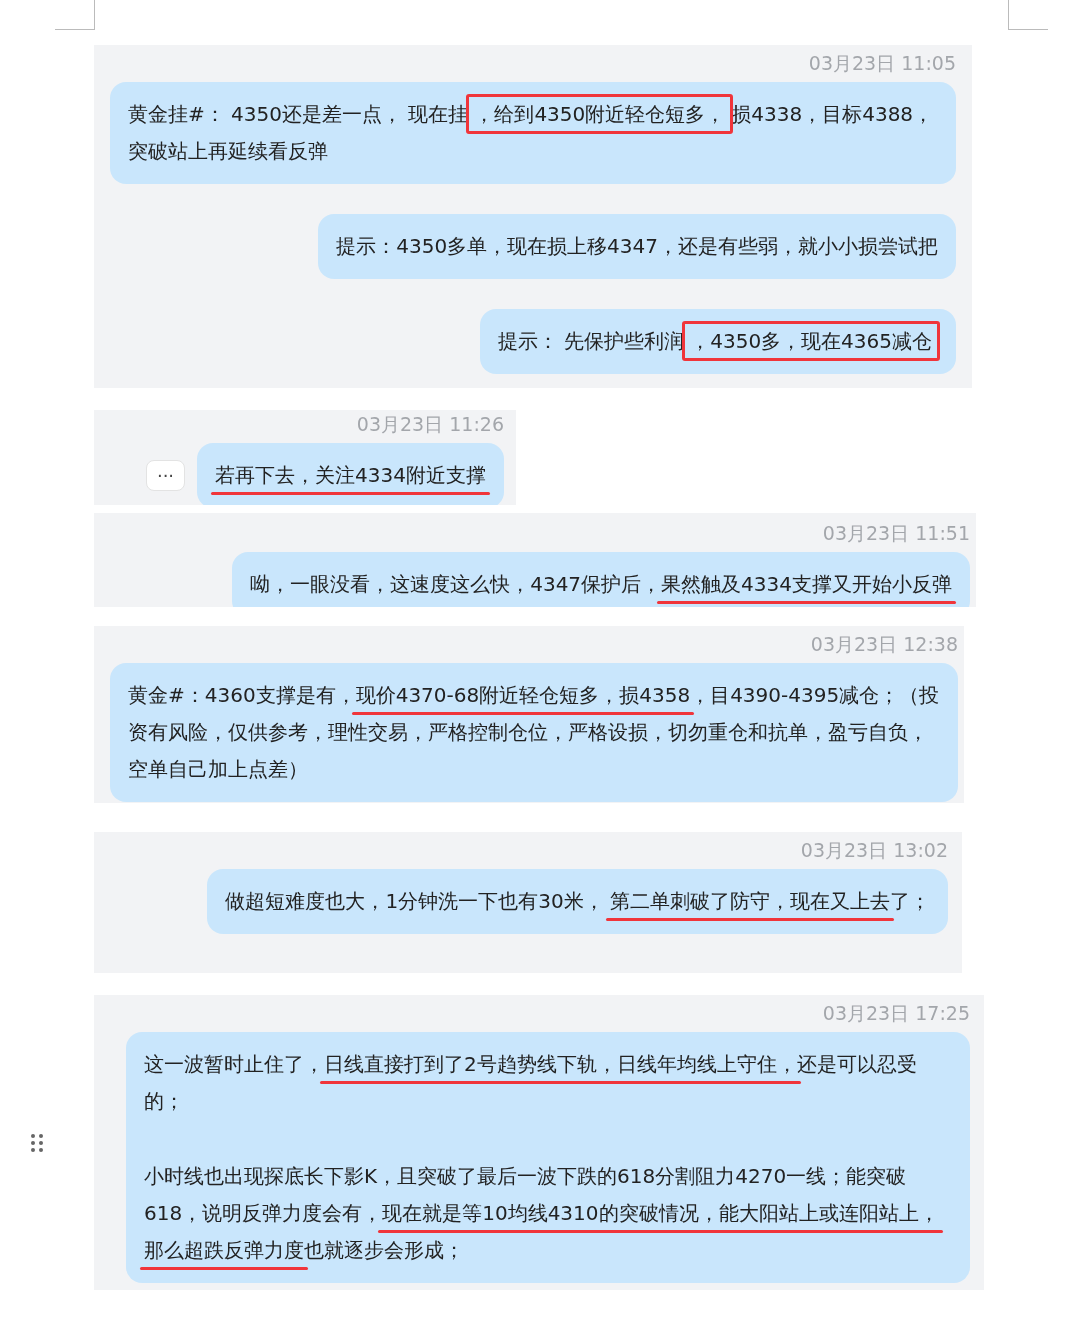  I want to click on message-bubble: 做超短难度也大，1分钟洗一下也有30米， 第二单刺破了防守，现在又上去了；, so click(577, 901).